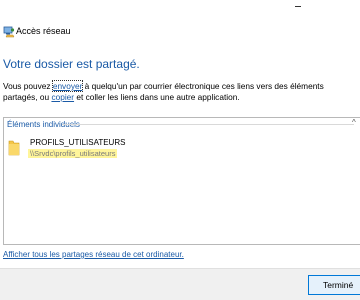 The width and height of the screenshot is (360, 300). What do you see at coordinates (62, 97) in the screenshot?
I see `copy-link: copier` at bounding box center [62, 97].